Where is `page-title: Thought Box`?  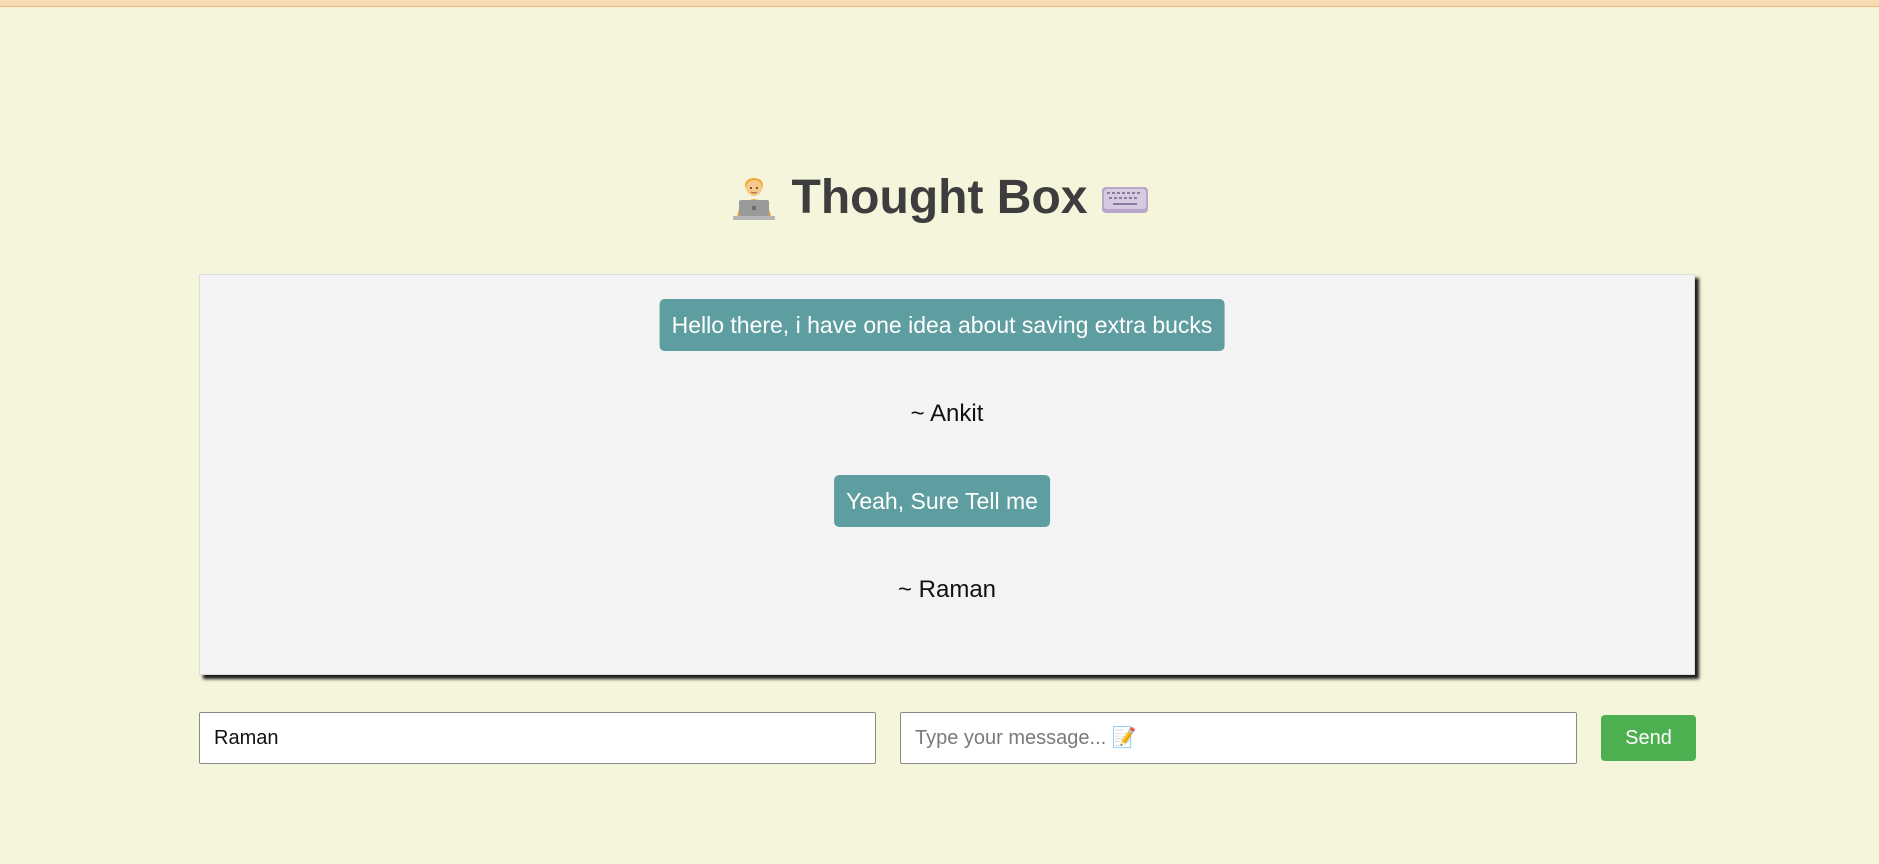 page-title: Thought Box is located at coordinates (939, 197).